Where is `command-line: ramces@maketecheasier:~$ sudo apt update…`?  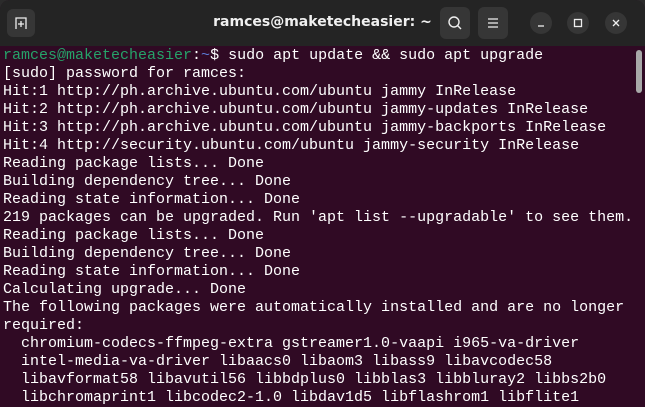
command-line: ramces@maketecheasier:~$ sudo apt update… is located at coordinates (318, 56).